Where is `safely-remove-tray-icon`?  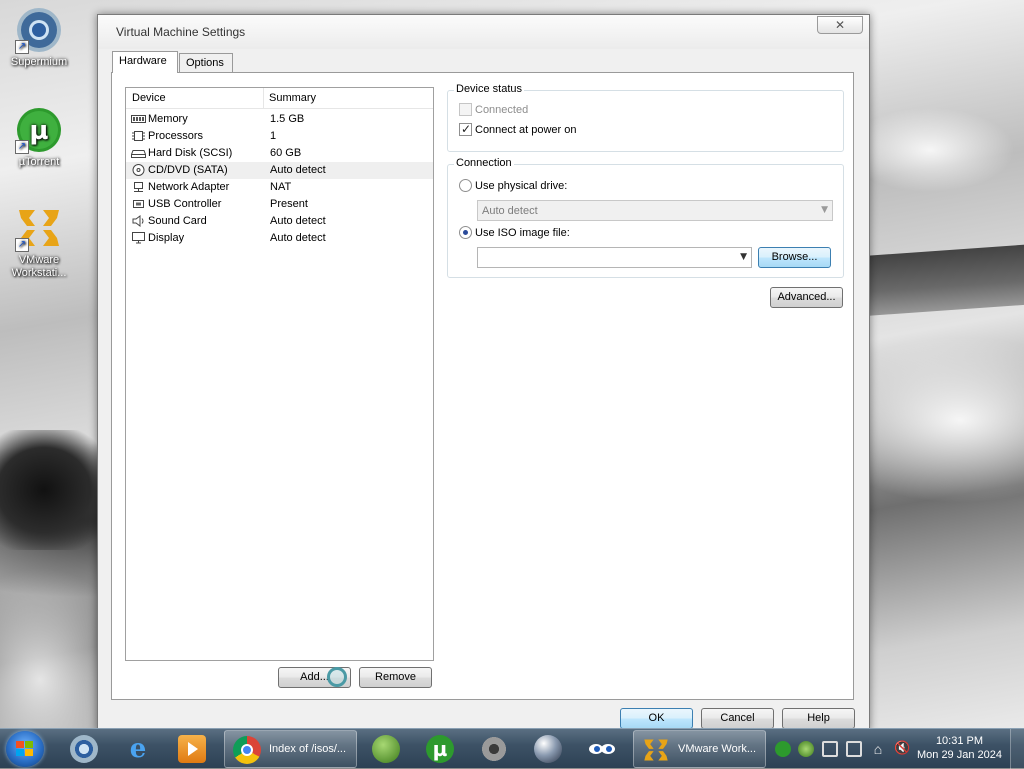
safely-remove-tray-icon is located at coordinates (854, 749).